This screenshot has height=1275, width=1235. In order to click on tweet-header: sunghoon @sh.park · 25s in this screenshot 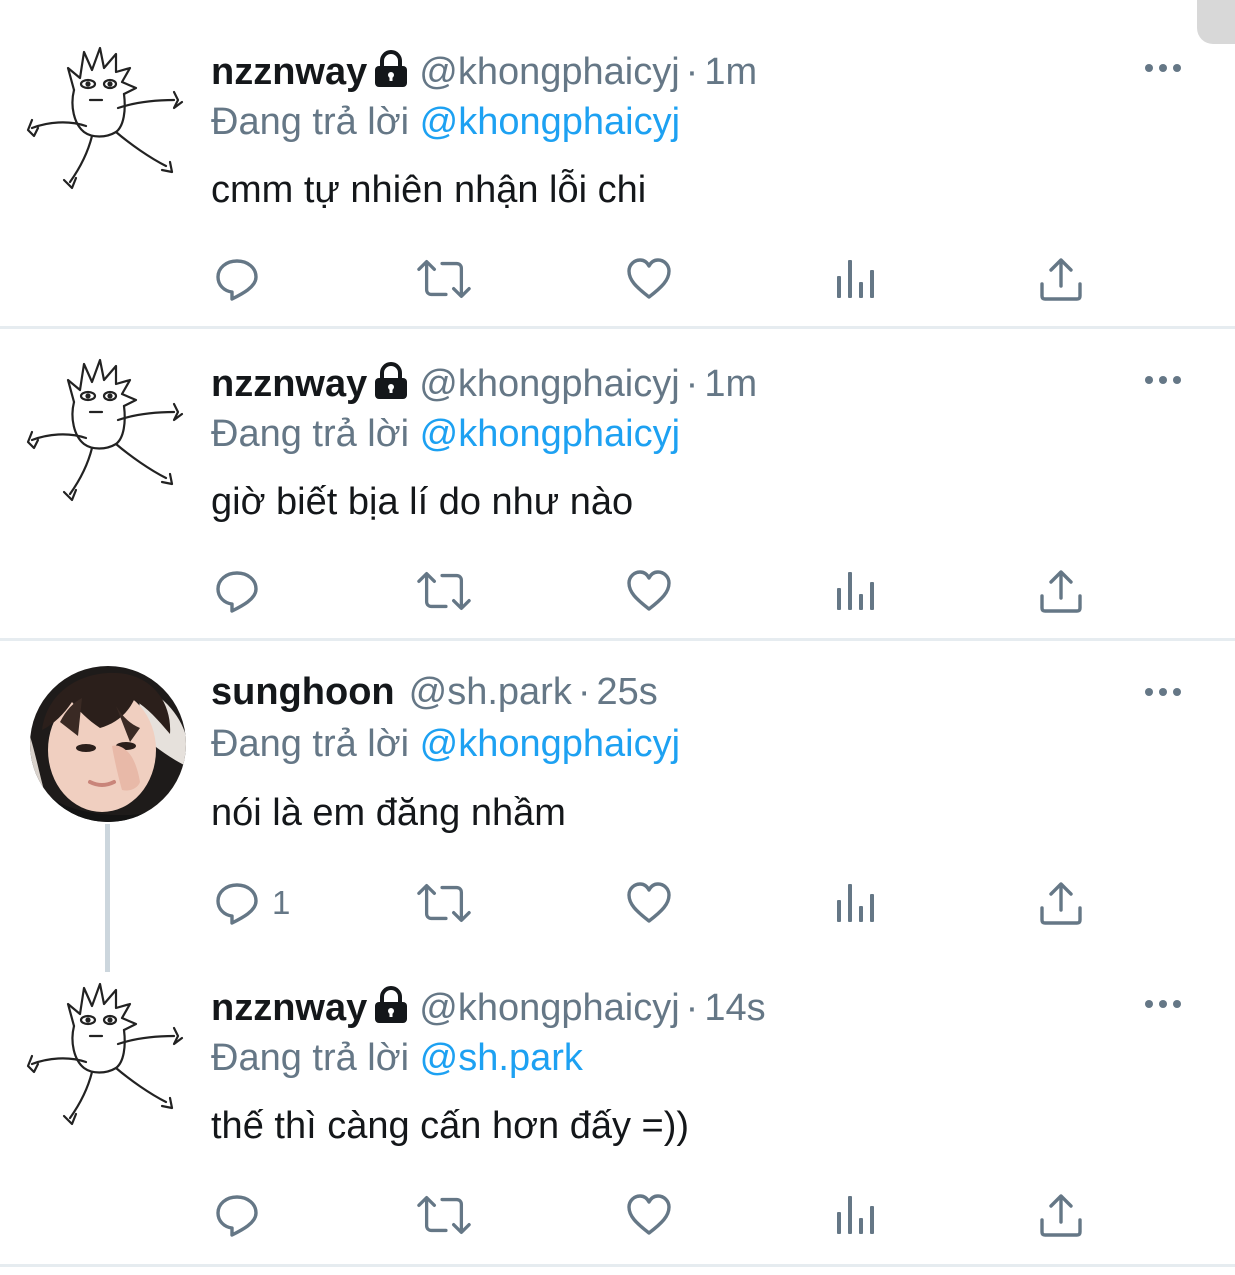, I will do `click(434, 692)`.